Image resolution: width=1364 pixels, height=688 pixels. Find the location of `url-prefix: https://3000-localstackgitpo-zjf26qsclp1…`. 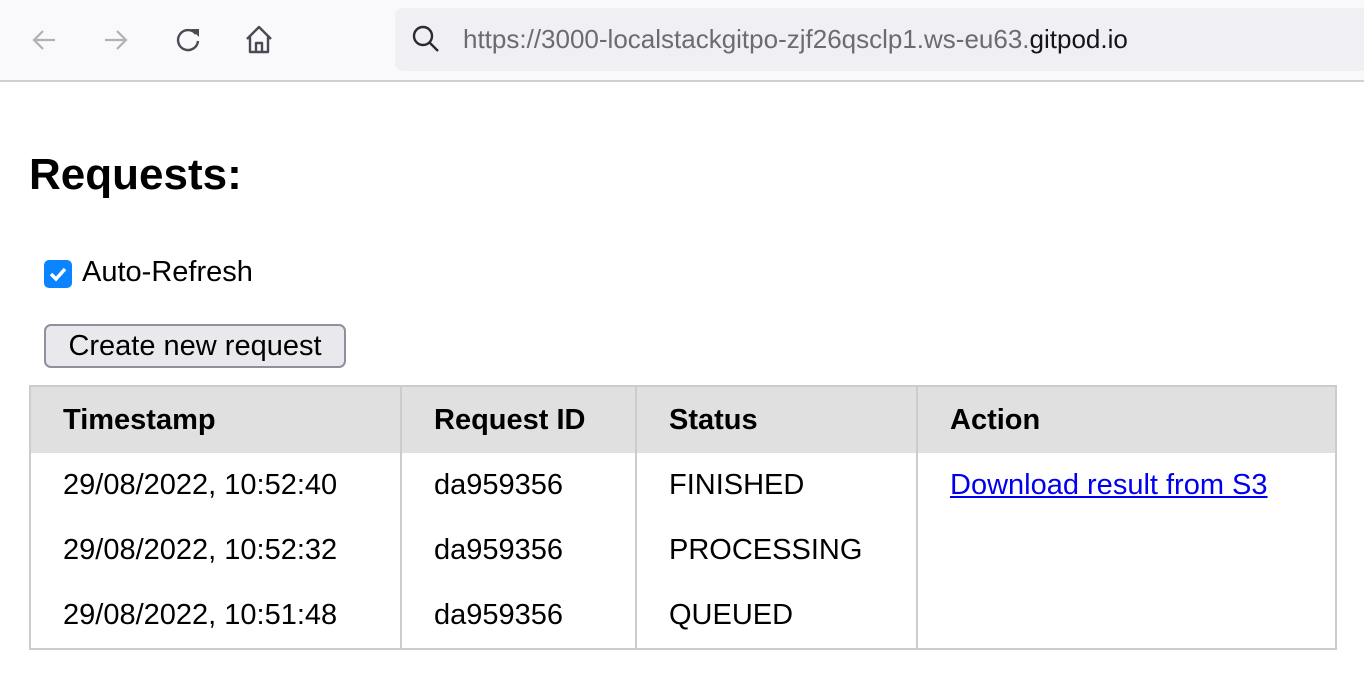

url-prefix: https://3000-localstackgitpo-zjf26qsclp1… is located at coordinates (746, 39).